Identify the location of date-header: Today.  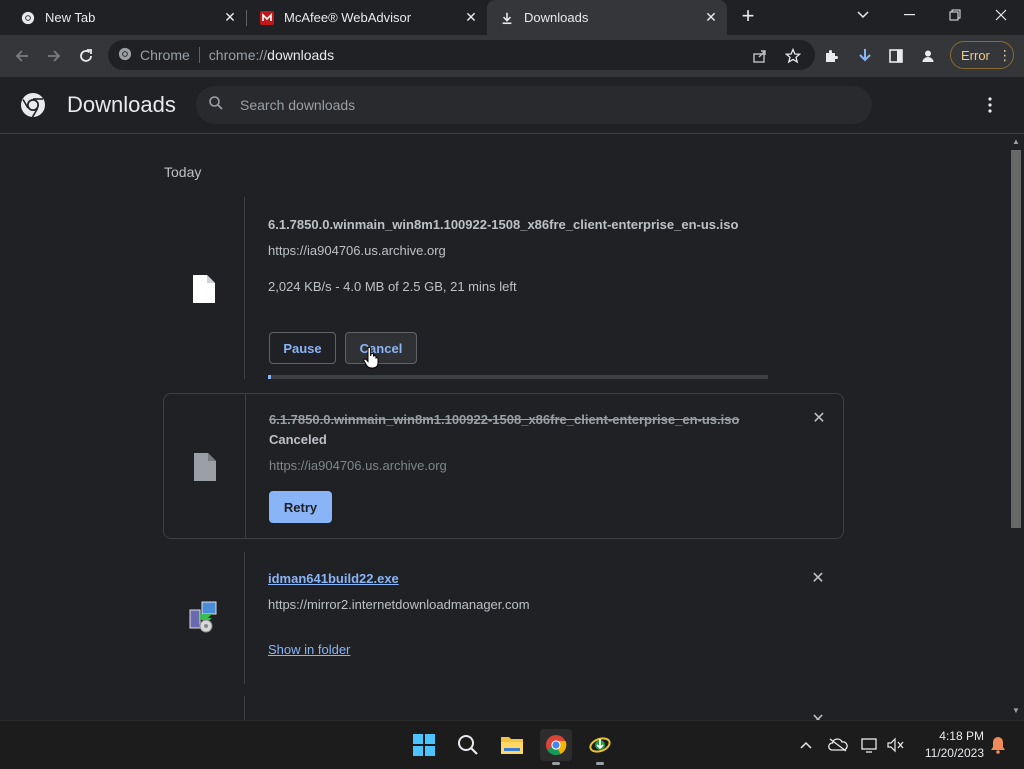
(183, 172).